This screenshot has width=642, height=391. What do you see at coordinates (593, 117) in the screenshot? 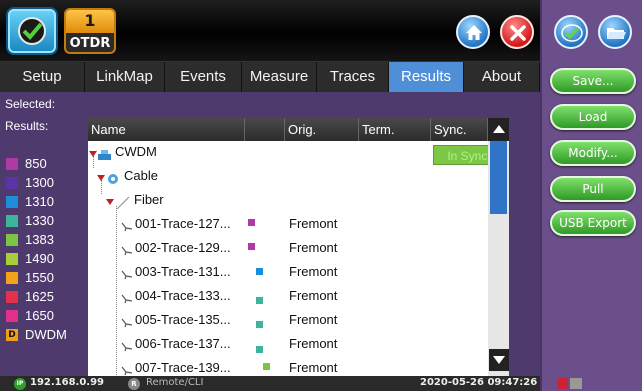
I see `load-button: Load` at bounding box center [593, 117].